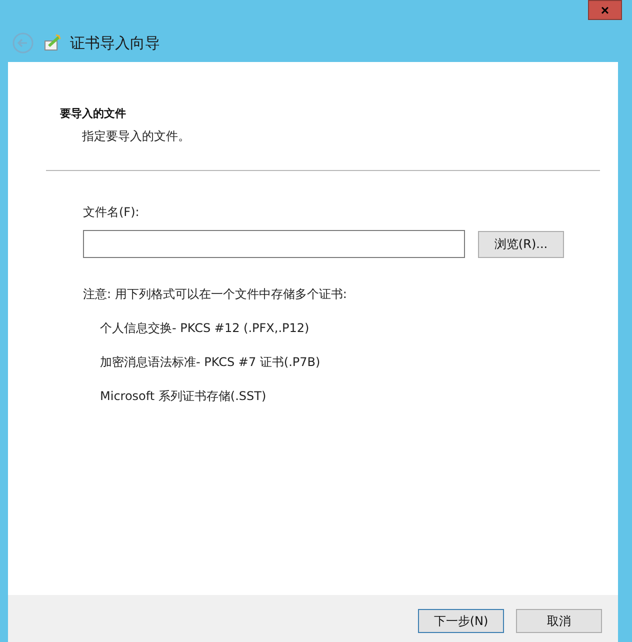 This screenshot has height=642, width=632. Describe the element at coordinates (111, 212) in the screenshot. I see `field-label: 文件名(F):` at that location.